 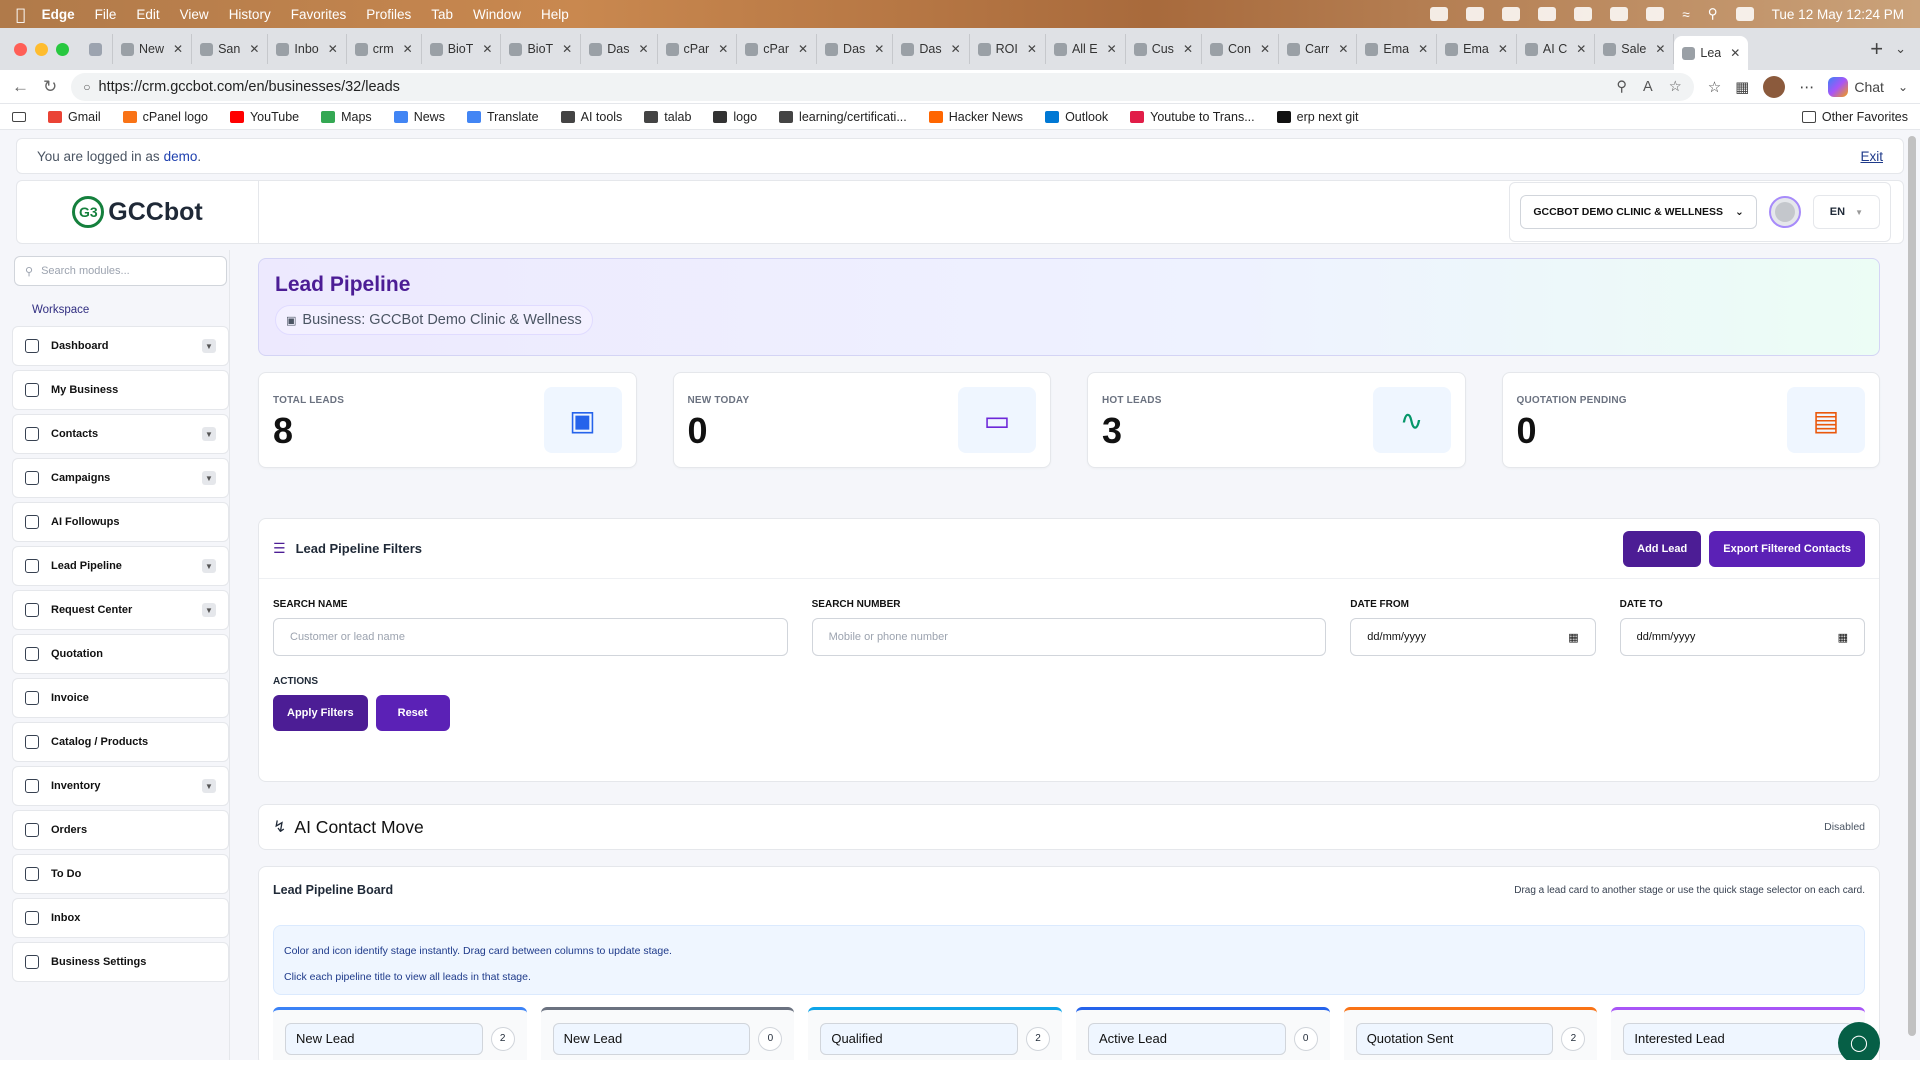 What do you see at coordinates (1076, 117) in the screenshot?
I see `bookmark-item: Outlook` at bounding box center [1076, 117].